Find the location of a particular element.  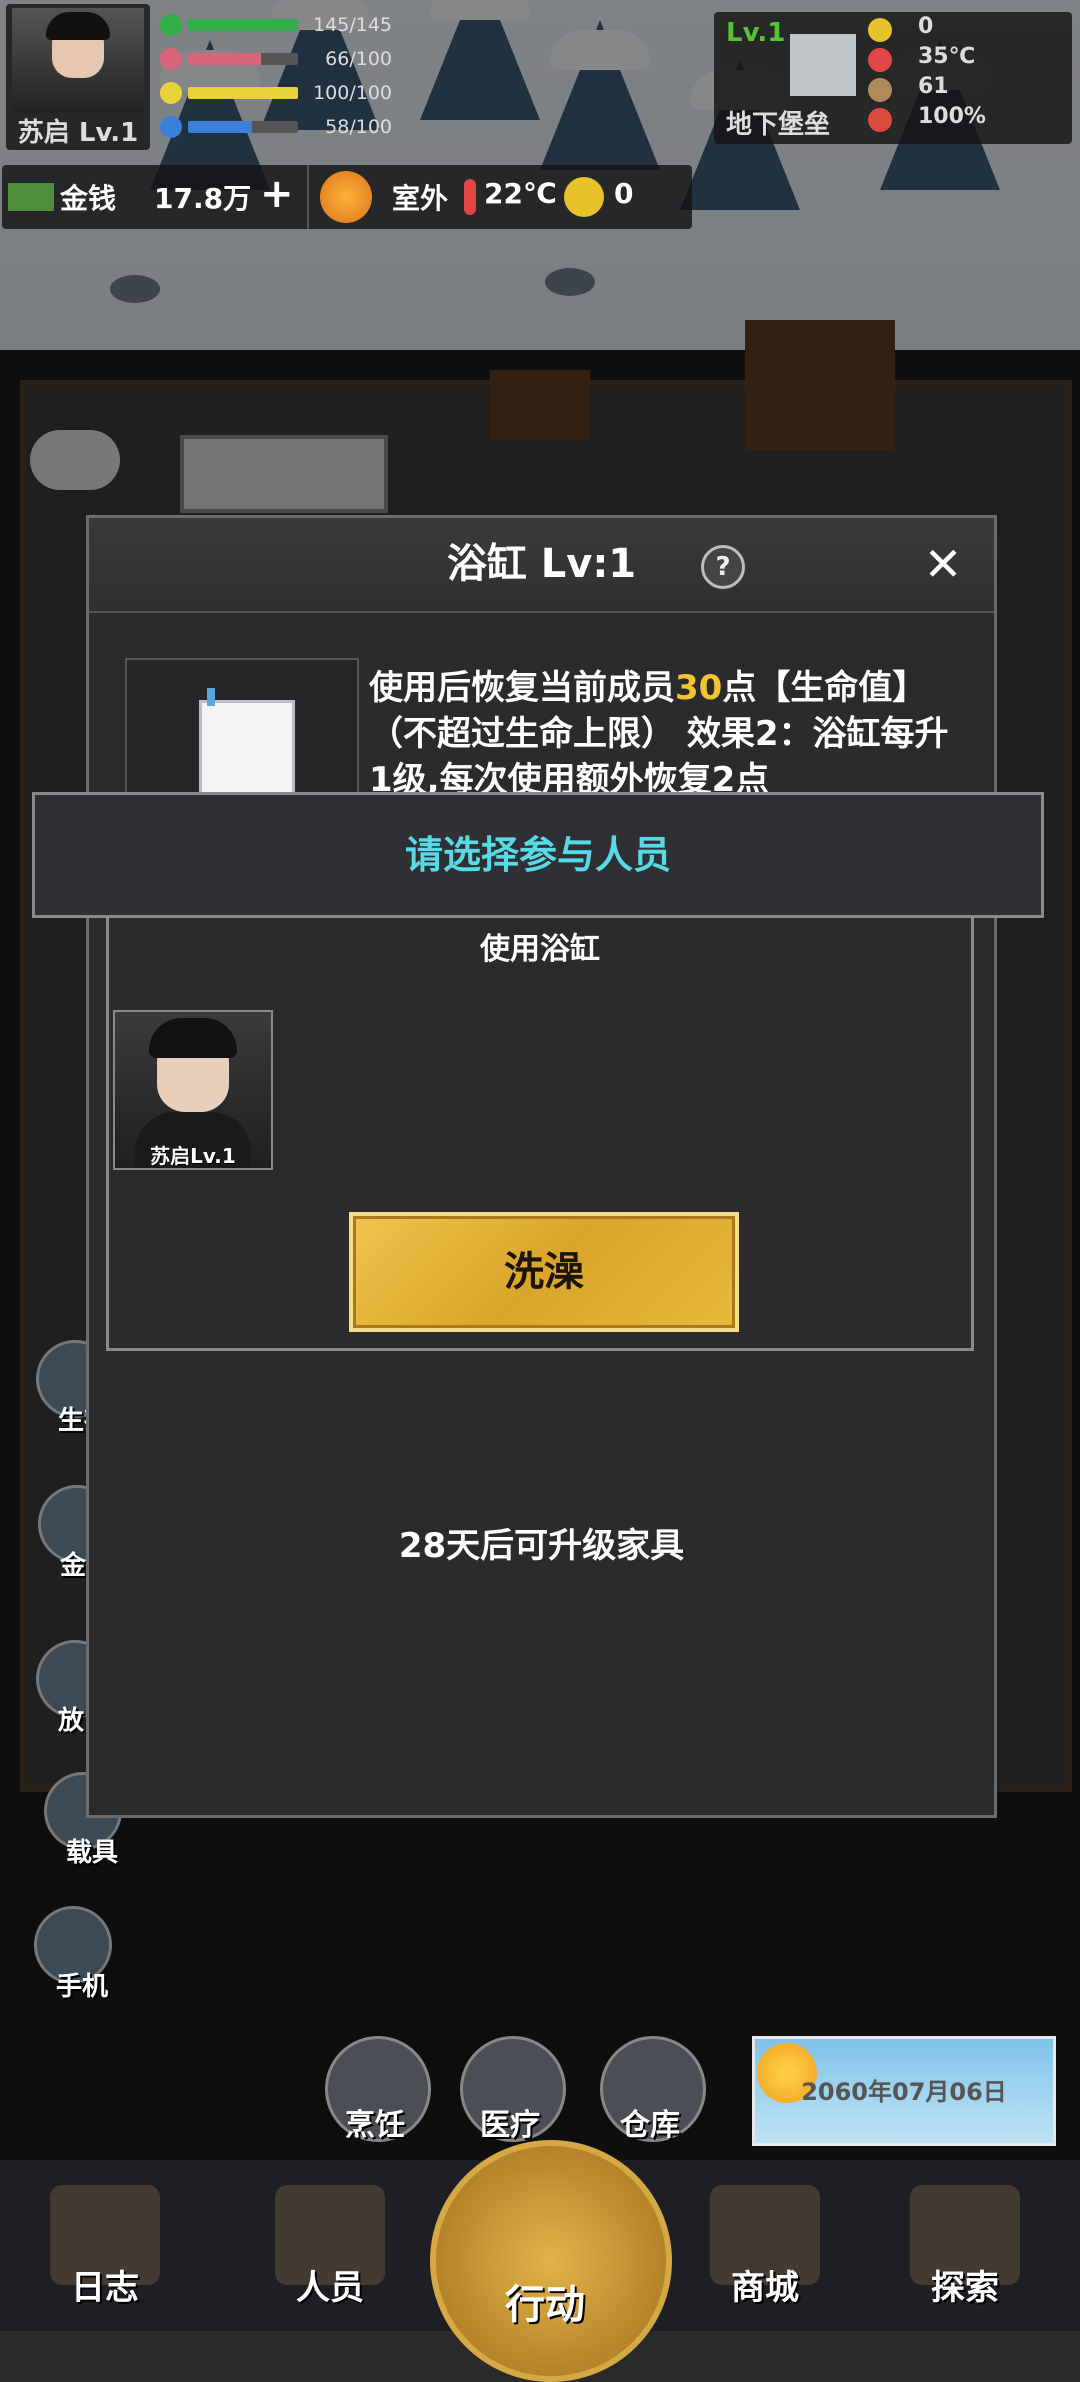

help-icon: ? is located at coordinates (723, 567).